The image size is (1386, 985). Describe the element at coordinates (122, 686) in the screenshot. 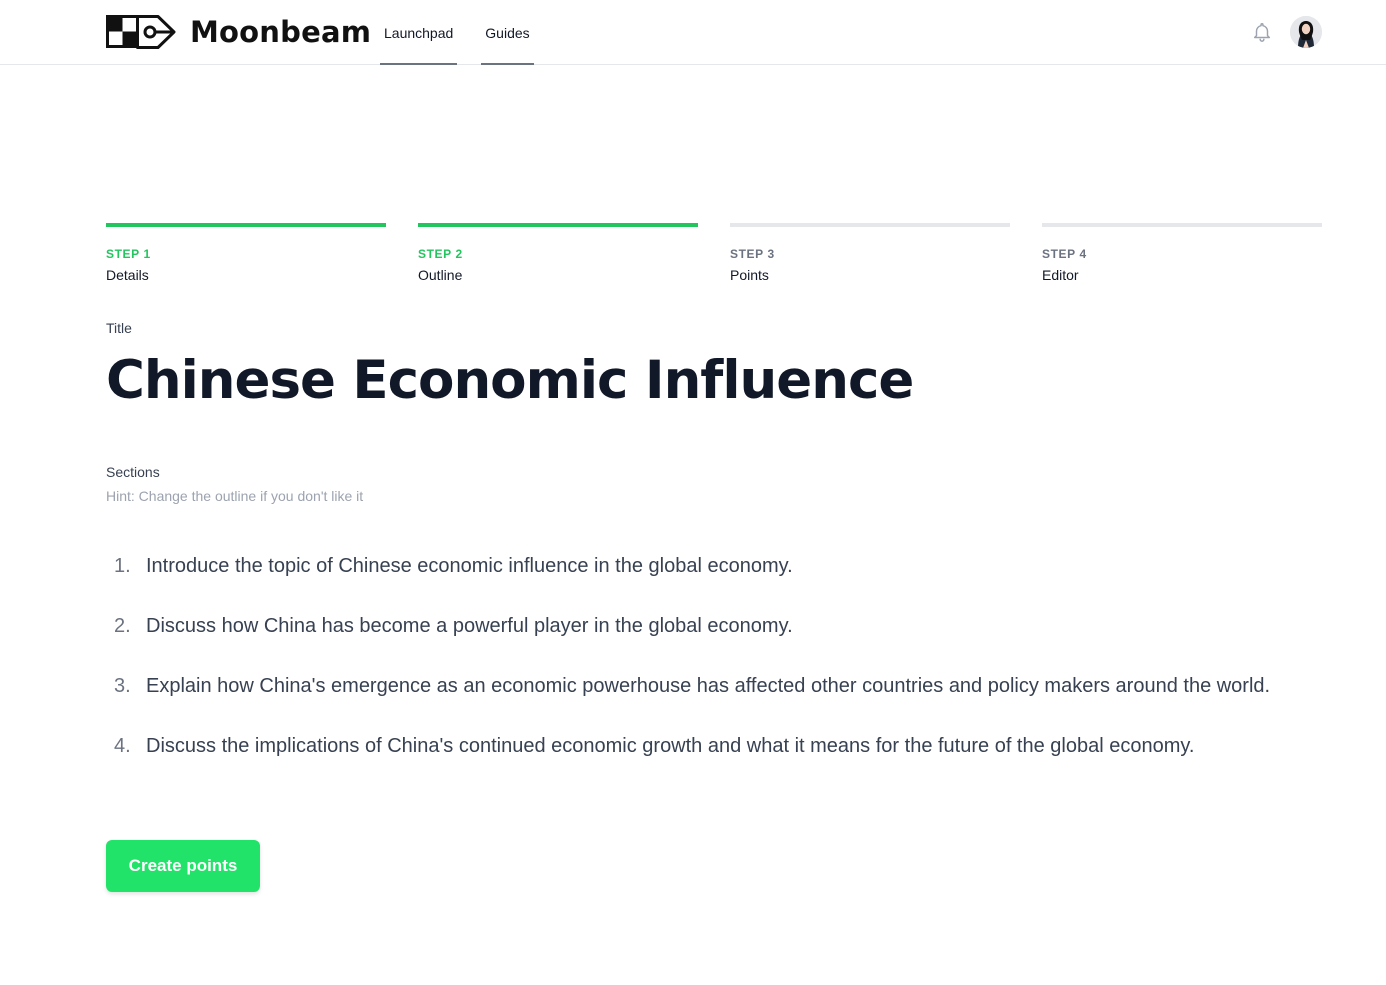

I see `section-number: 3.` at that location.